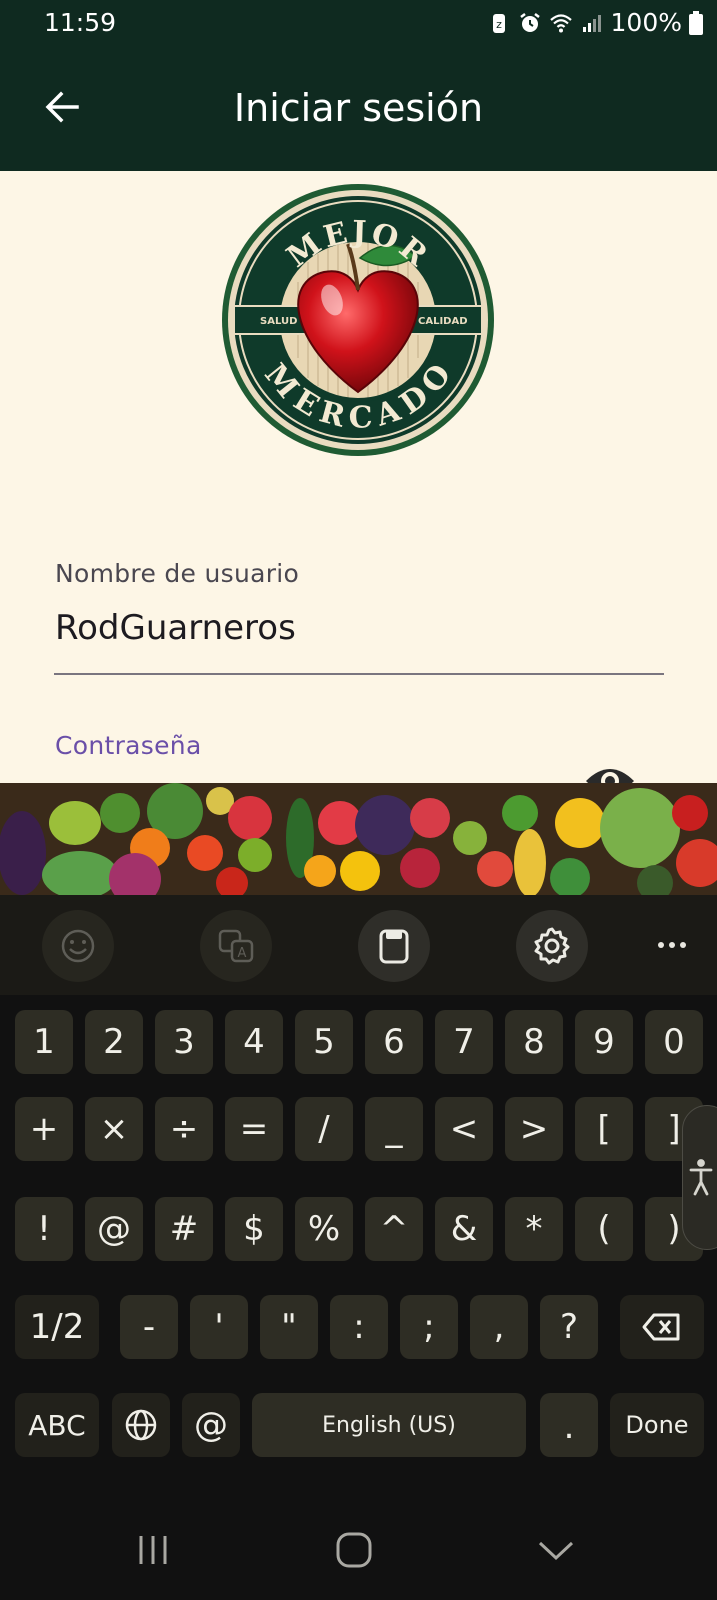 This screenshot has height=1600, width=717. Describe the element at coordinates (661, 945) in the screenshot. I see `more-icon` at that location.